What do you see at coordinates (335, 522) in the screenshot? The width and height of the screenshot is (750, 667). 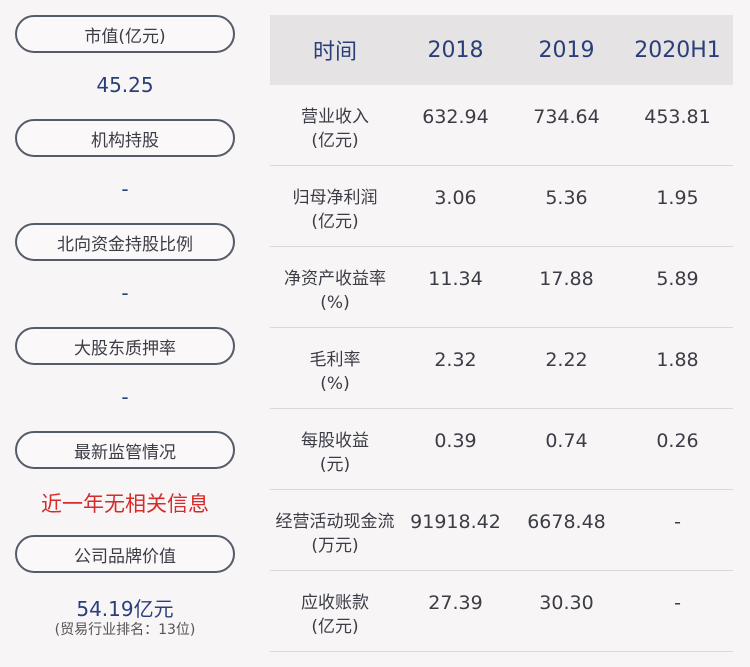 I see `row-name: 经营活动现金流` at bounding box center [335, 522].